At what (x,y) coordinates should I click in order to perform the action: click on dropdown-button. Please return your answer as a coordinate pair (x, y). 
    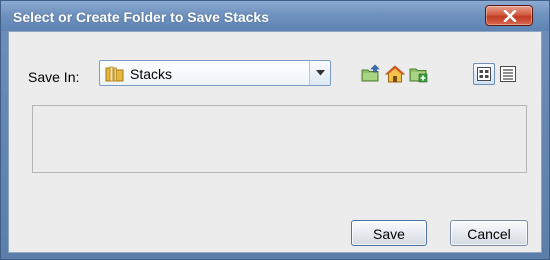
    Looking at the image, I should click on (319, 73).